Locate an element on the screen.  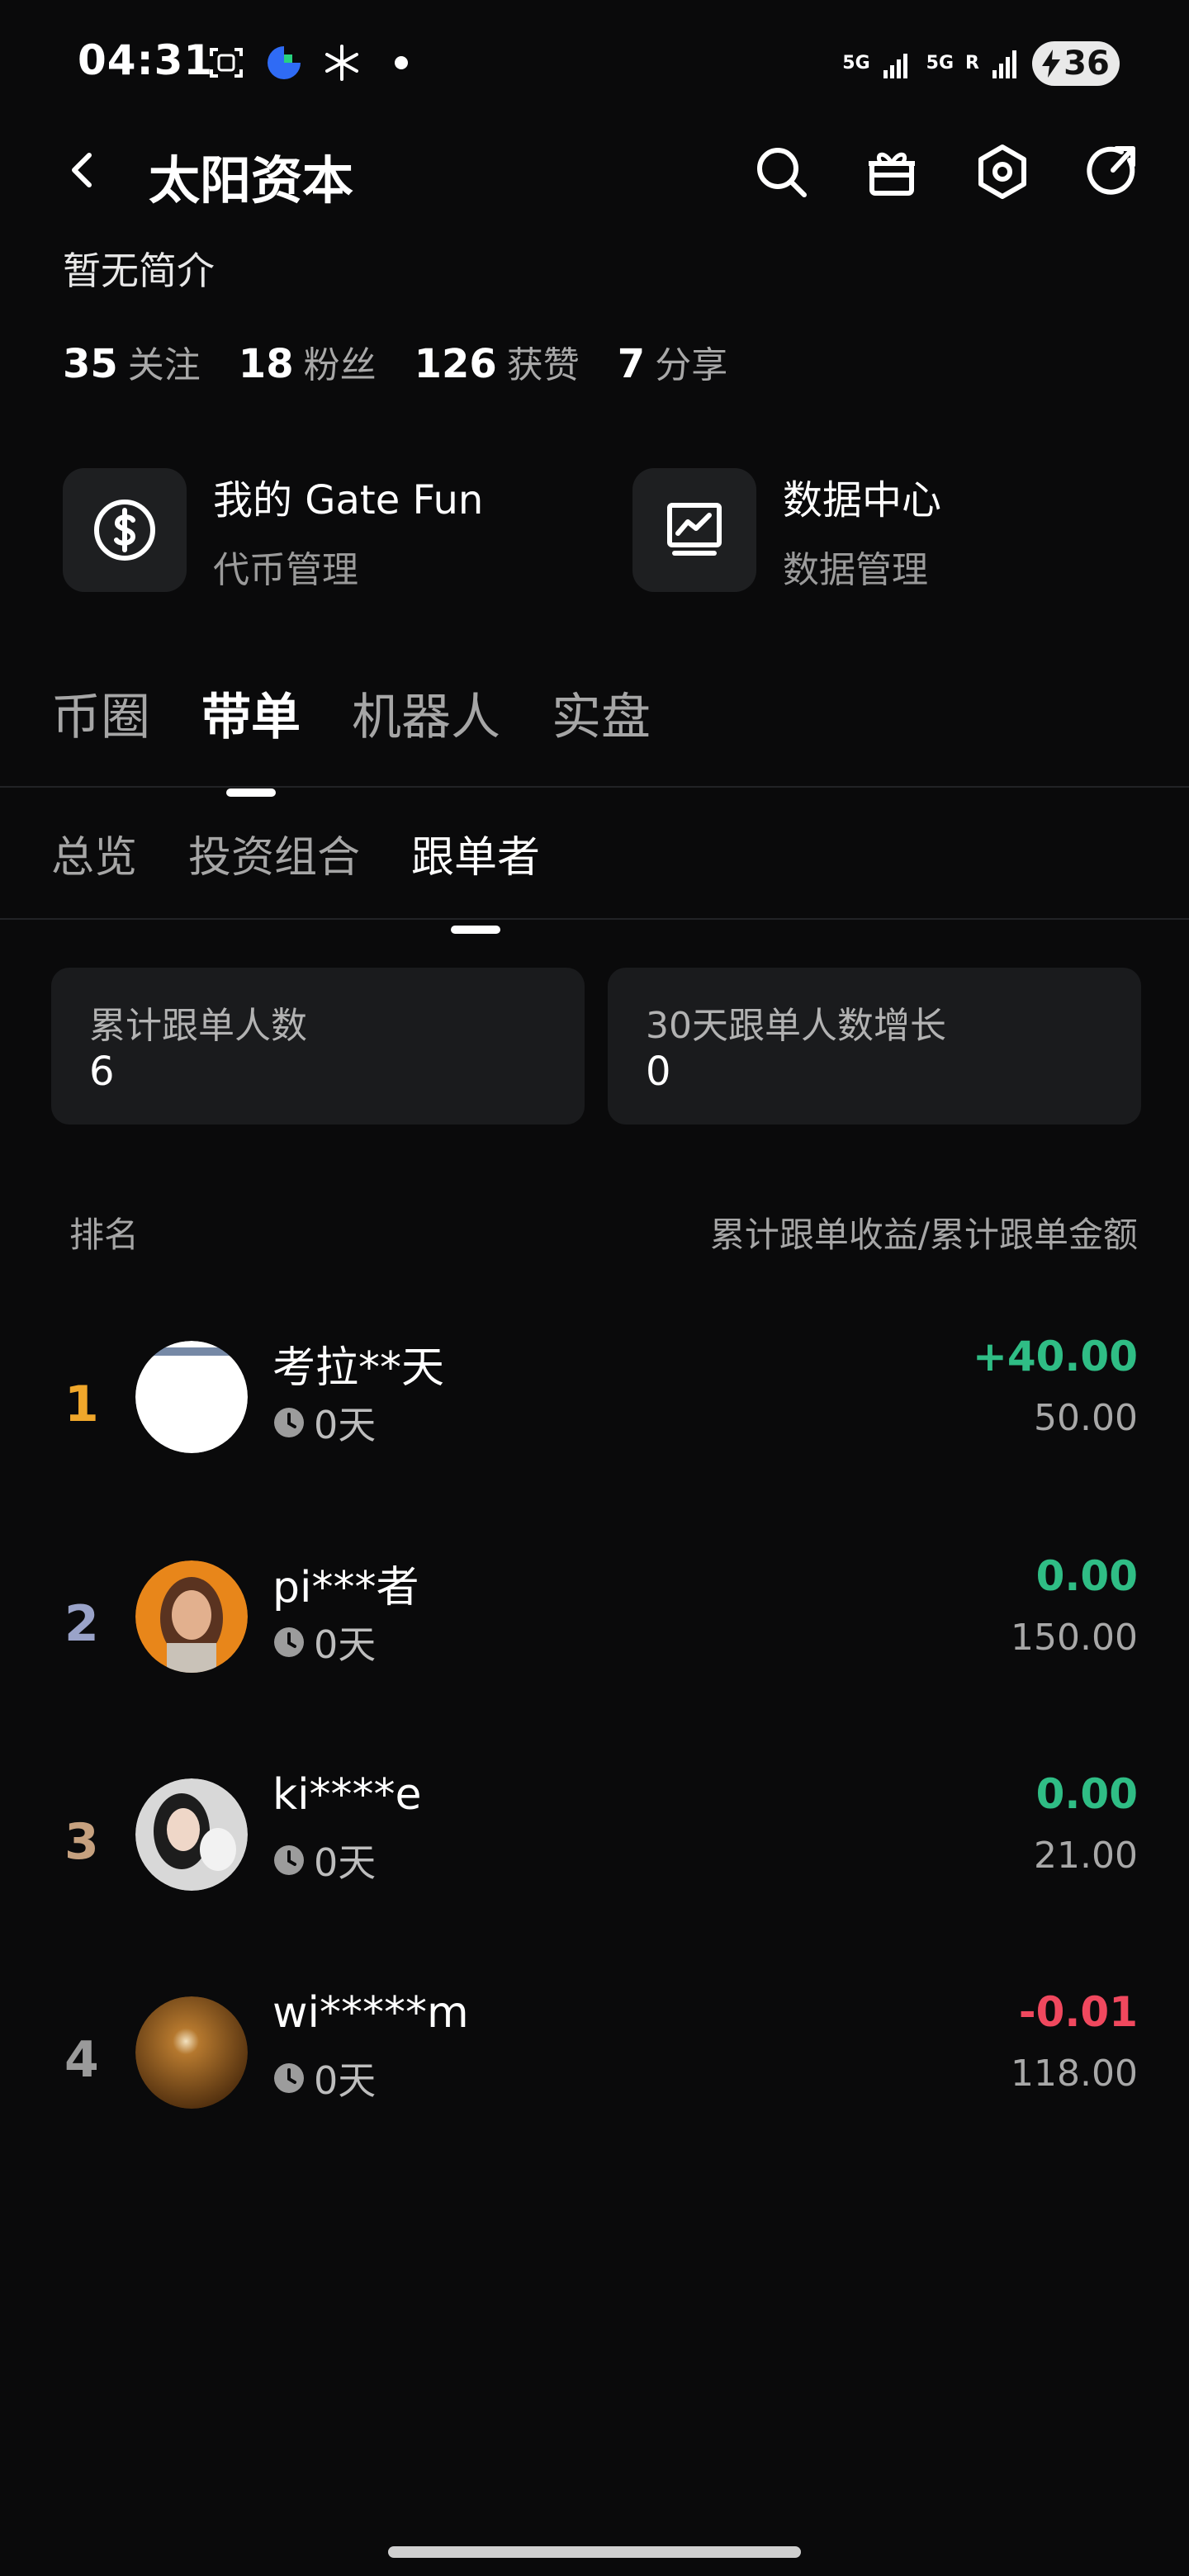
cumulative-profit: +40.00 is located at coordinates (1055, 1356).